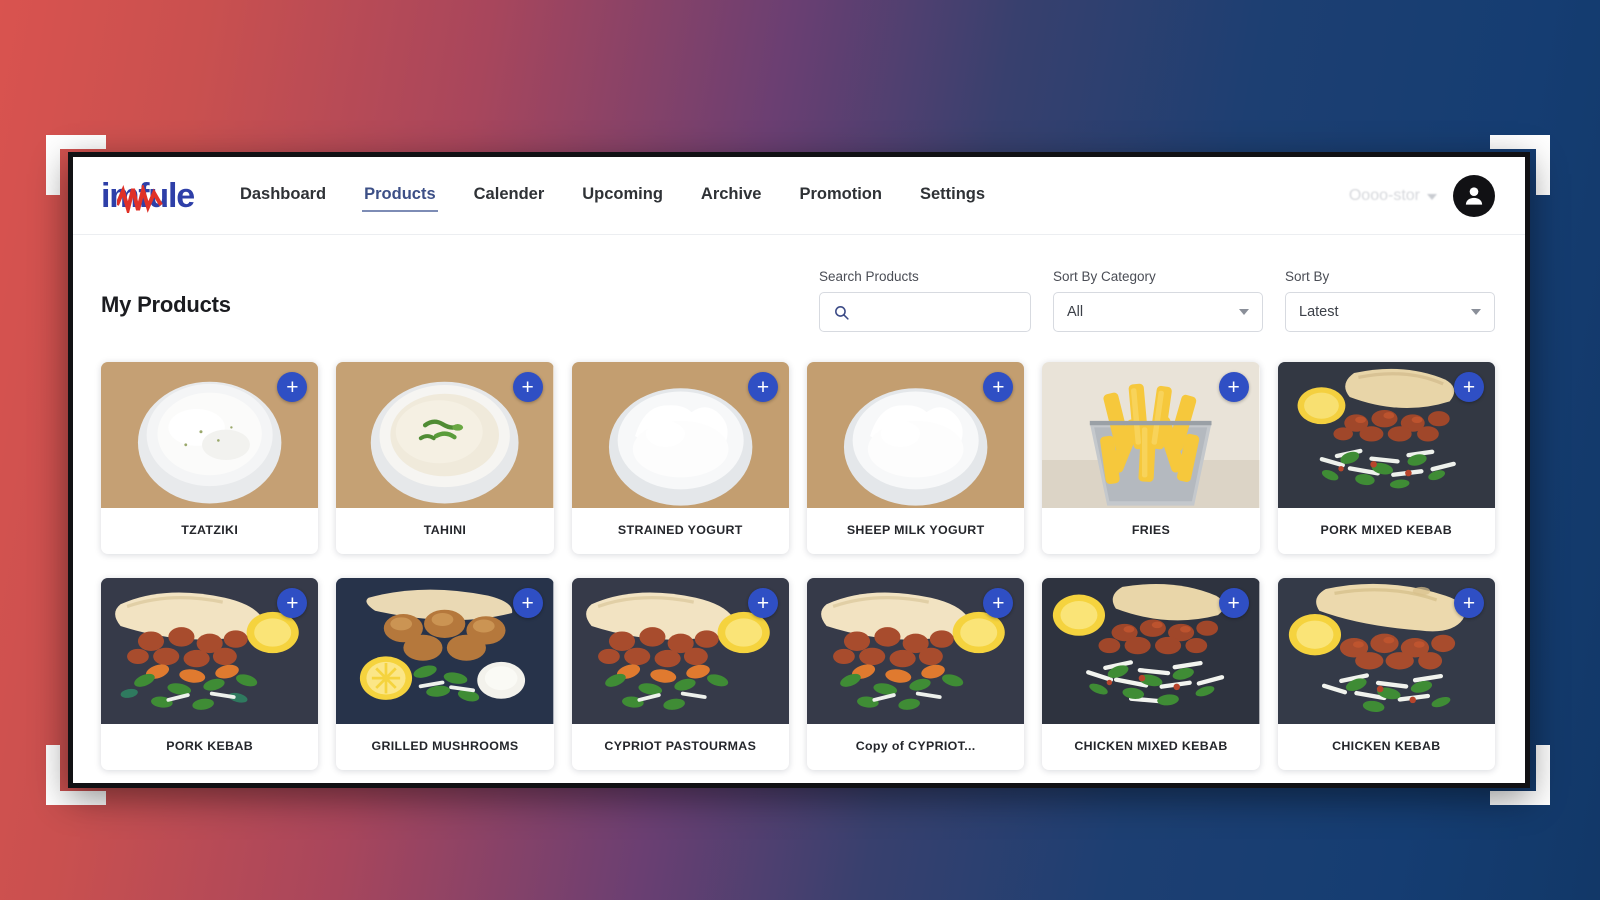 The width and height of the screenshot is (1600, 900). What do you see at coordinates (210, 530) in the screenshot?
I see `product-name: TZATZIKI` at bounding box center [210, 530].